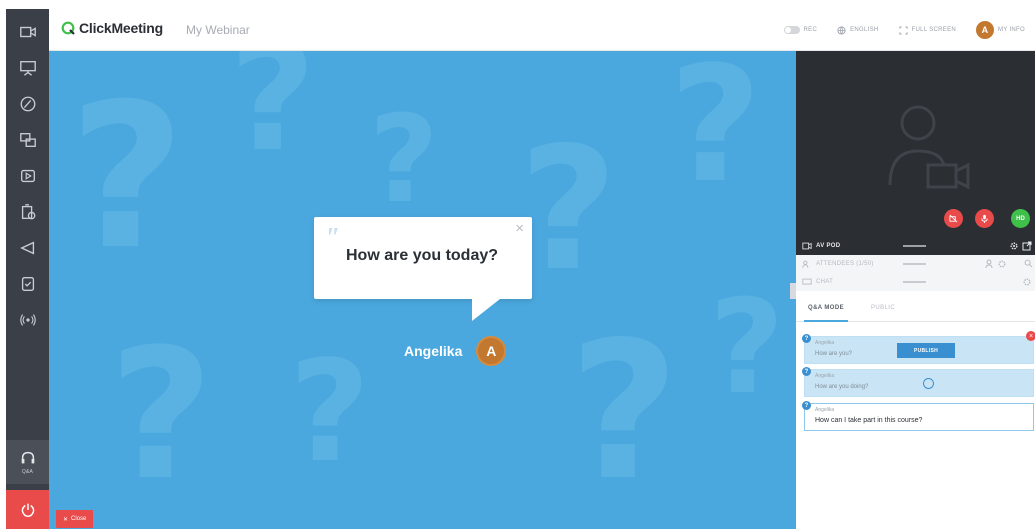  Describe the element at coordinates (826, 313) in the screenshot. I see `tab-qa-mode: Q&A MODE` at that location.